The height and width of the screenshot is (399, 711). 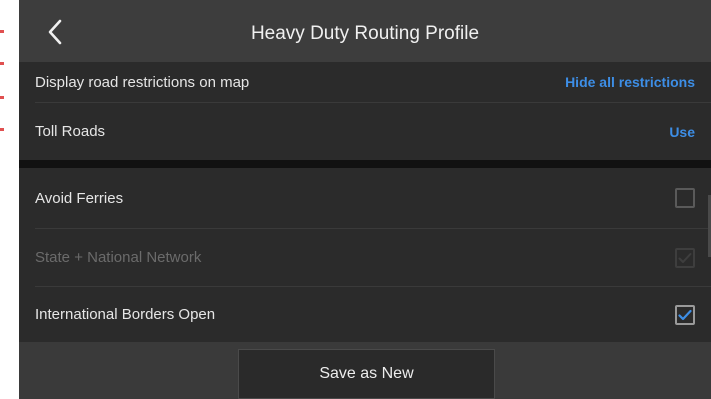 What do you see at coordinates (682, 132) in the screenshot?
I see `toll-roads-use-link: Use` at bounding box center [682, 132].